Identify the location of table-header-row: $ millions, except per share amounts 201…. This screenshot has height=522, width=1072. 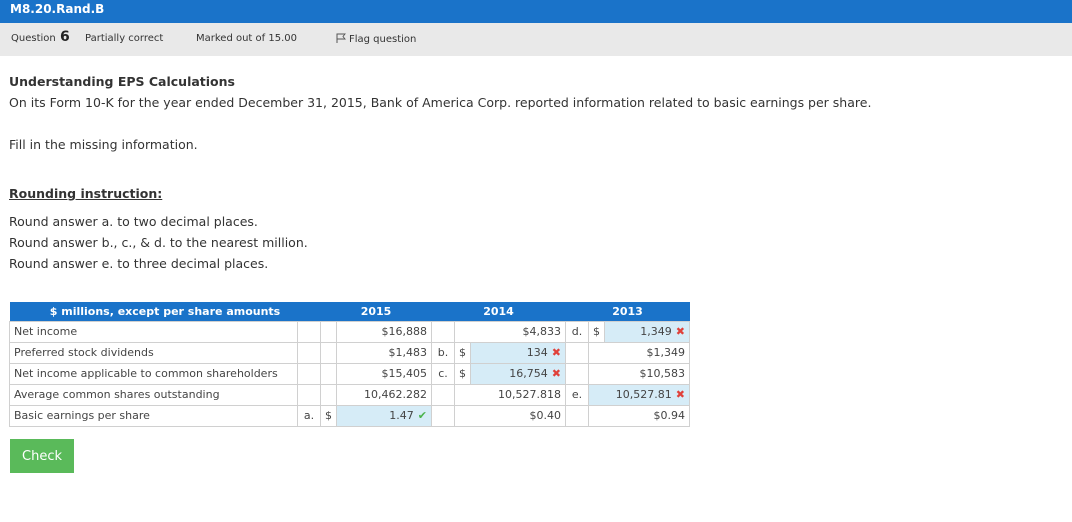
(349, 311).